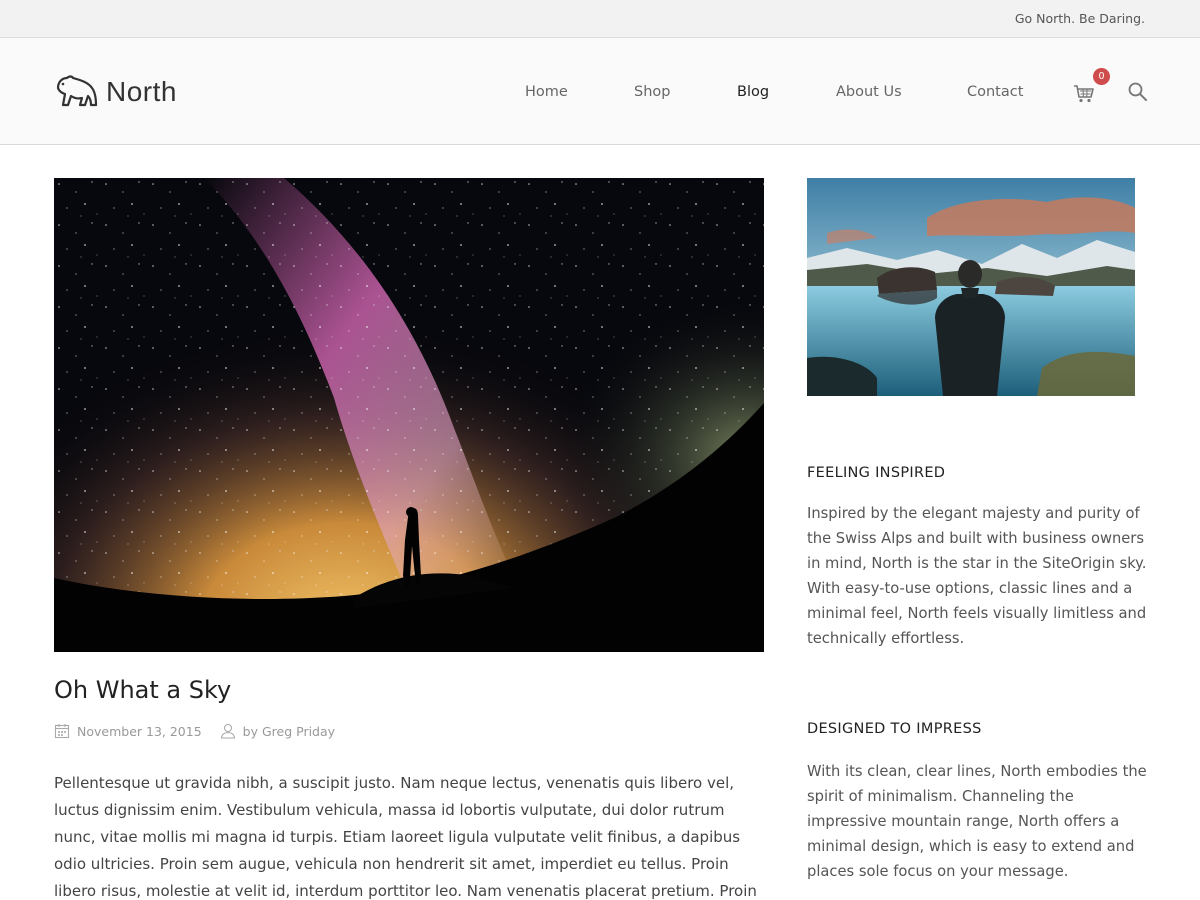 The height and width of the screenshot is (900, 1200). What do you see at coordinates (1084, 93) in the screenshot?
I see `shopping-cart-icon` at bounding box center [1084, 93].